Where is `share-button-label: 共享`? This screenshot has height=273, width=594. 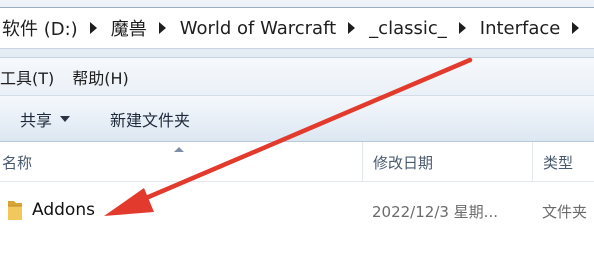 share-button-label: 共享 is located at coordinates (36, 120).